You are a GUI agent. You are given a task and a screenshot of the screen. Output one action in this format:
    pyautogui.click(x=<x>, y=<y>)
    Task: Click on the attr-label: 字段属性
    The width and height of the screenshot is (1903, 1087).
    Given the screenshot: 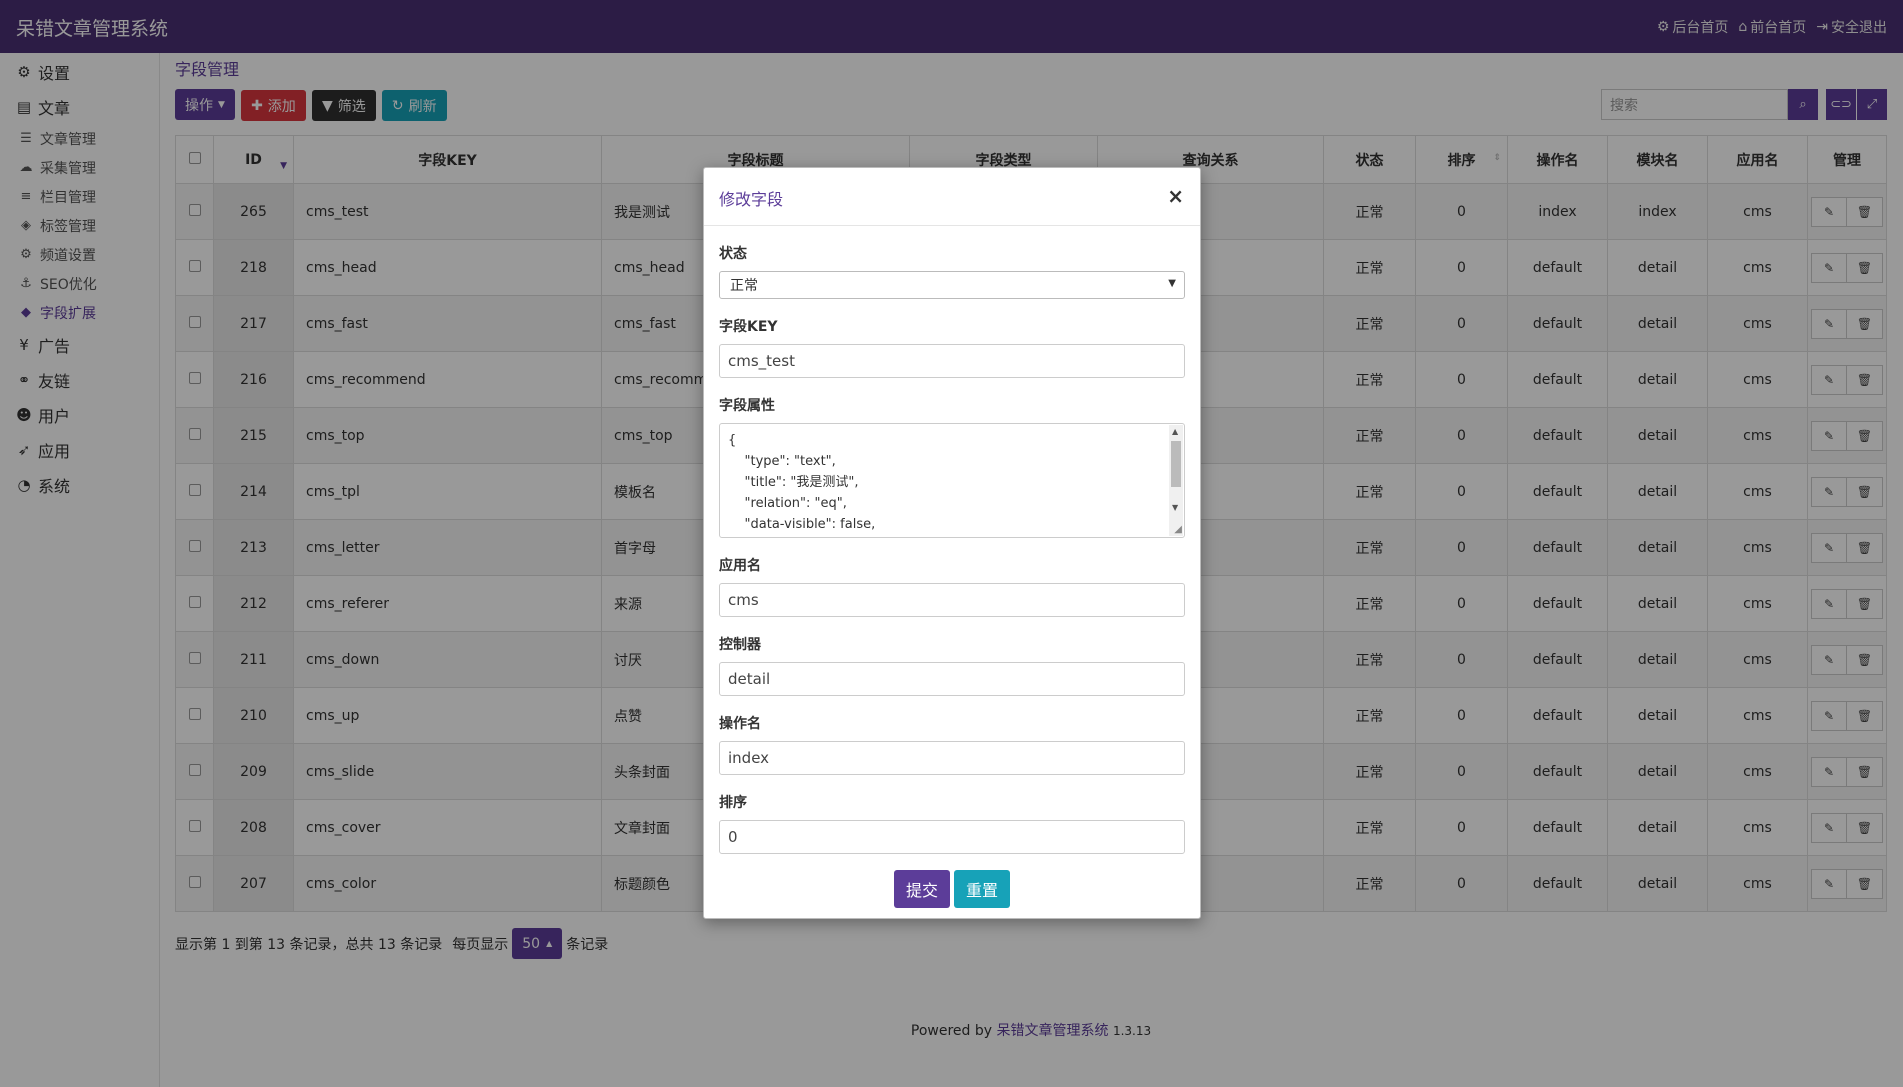 What is the action you would take?
    pyautogui.click(x=747, y=406)
    